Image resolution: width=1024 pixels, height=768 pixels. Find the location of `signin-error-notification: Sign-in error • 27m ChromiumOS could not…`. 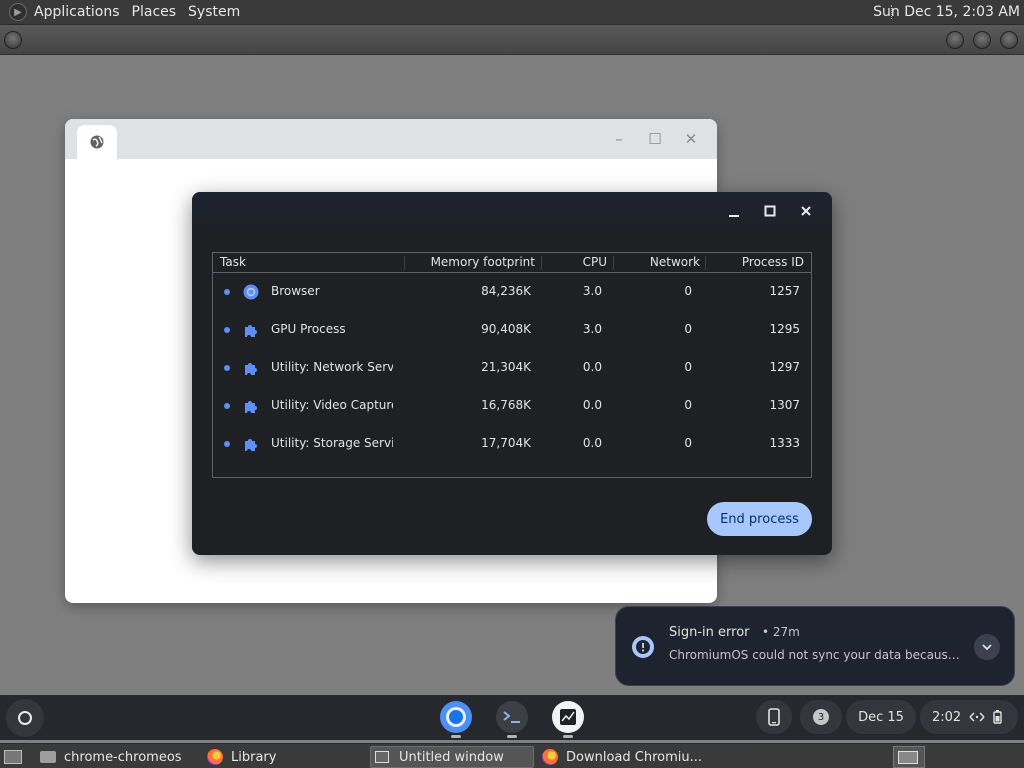

signin-error-notification: Sign-in error • 27m ChromiumOS could not… is located at coordinates (815, 646).